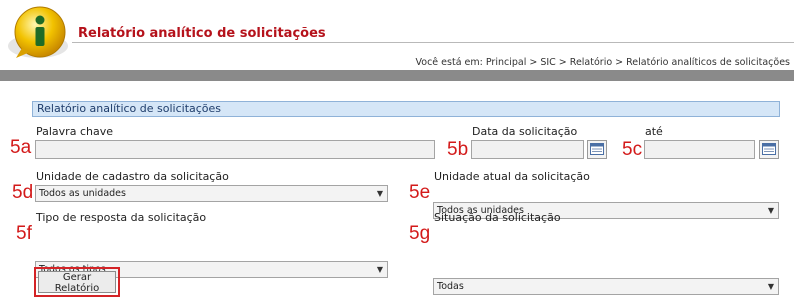 The image size is (794, 302). Describe the element at coordinates (74, 131) in the screenshot. I see `keyword-label: Palavra chave` at that location.